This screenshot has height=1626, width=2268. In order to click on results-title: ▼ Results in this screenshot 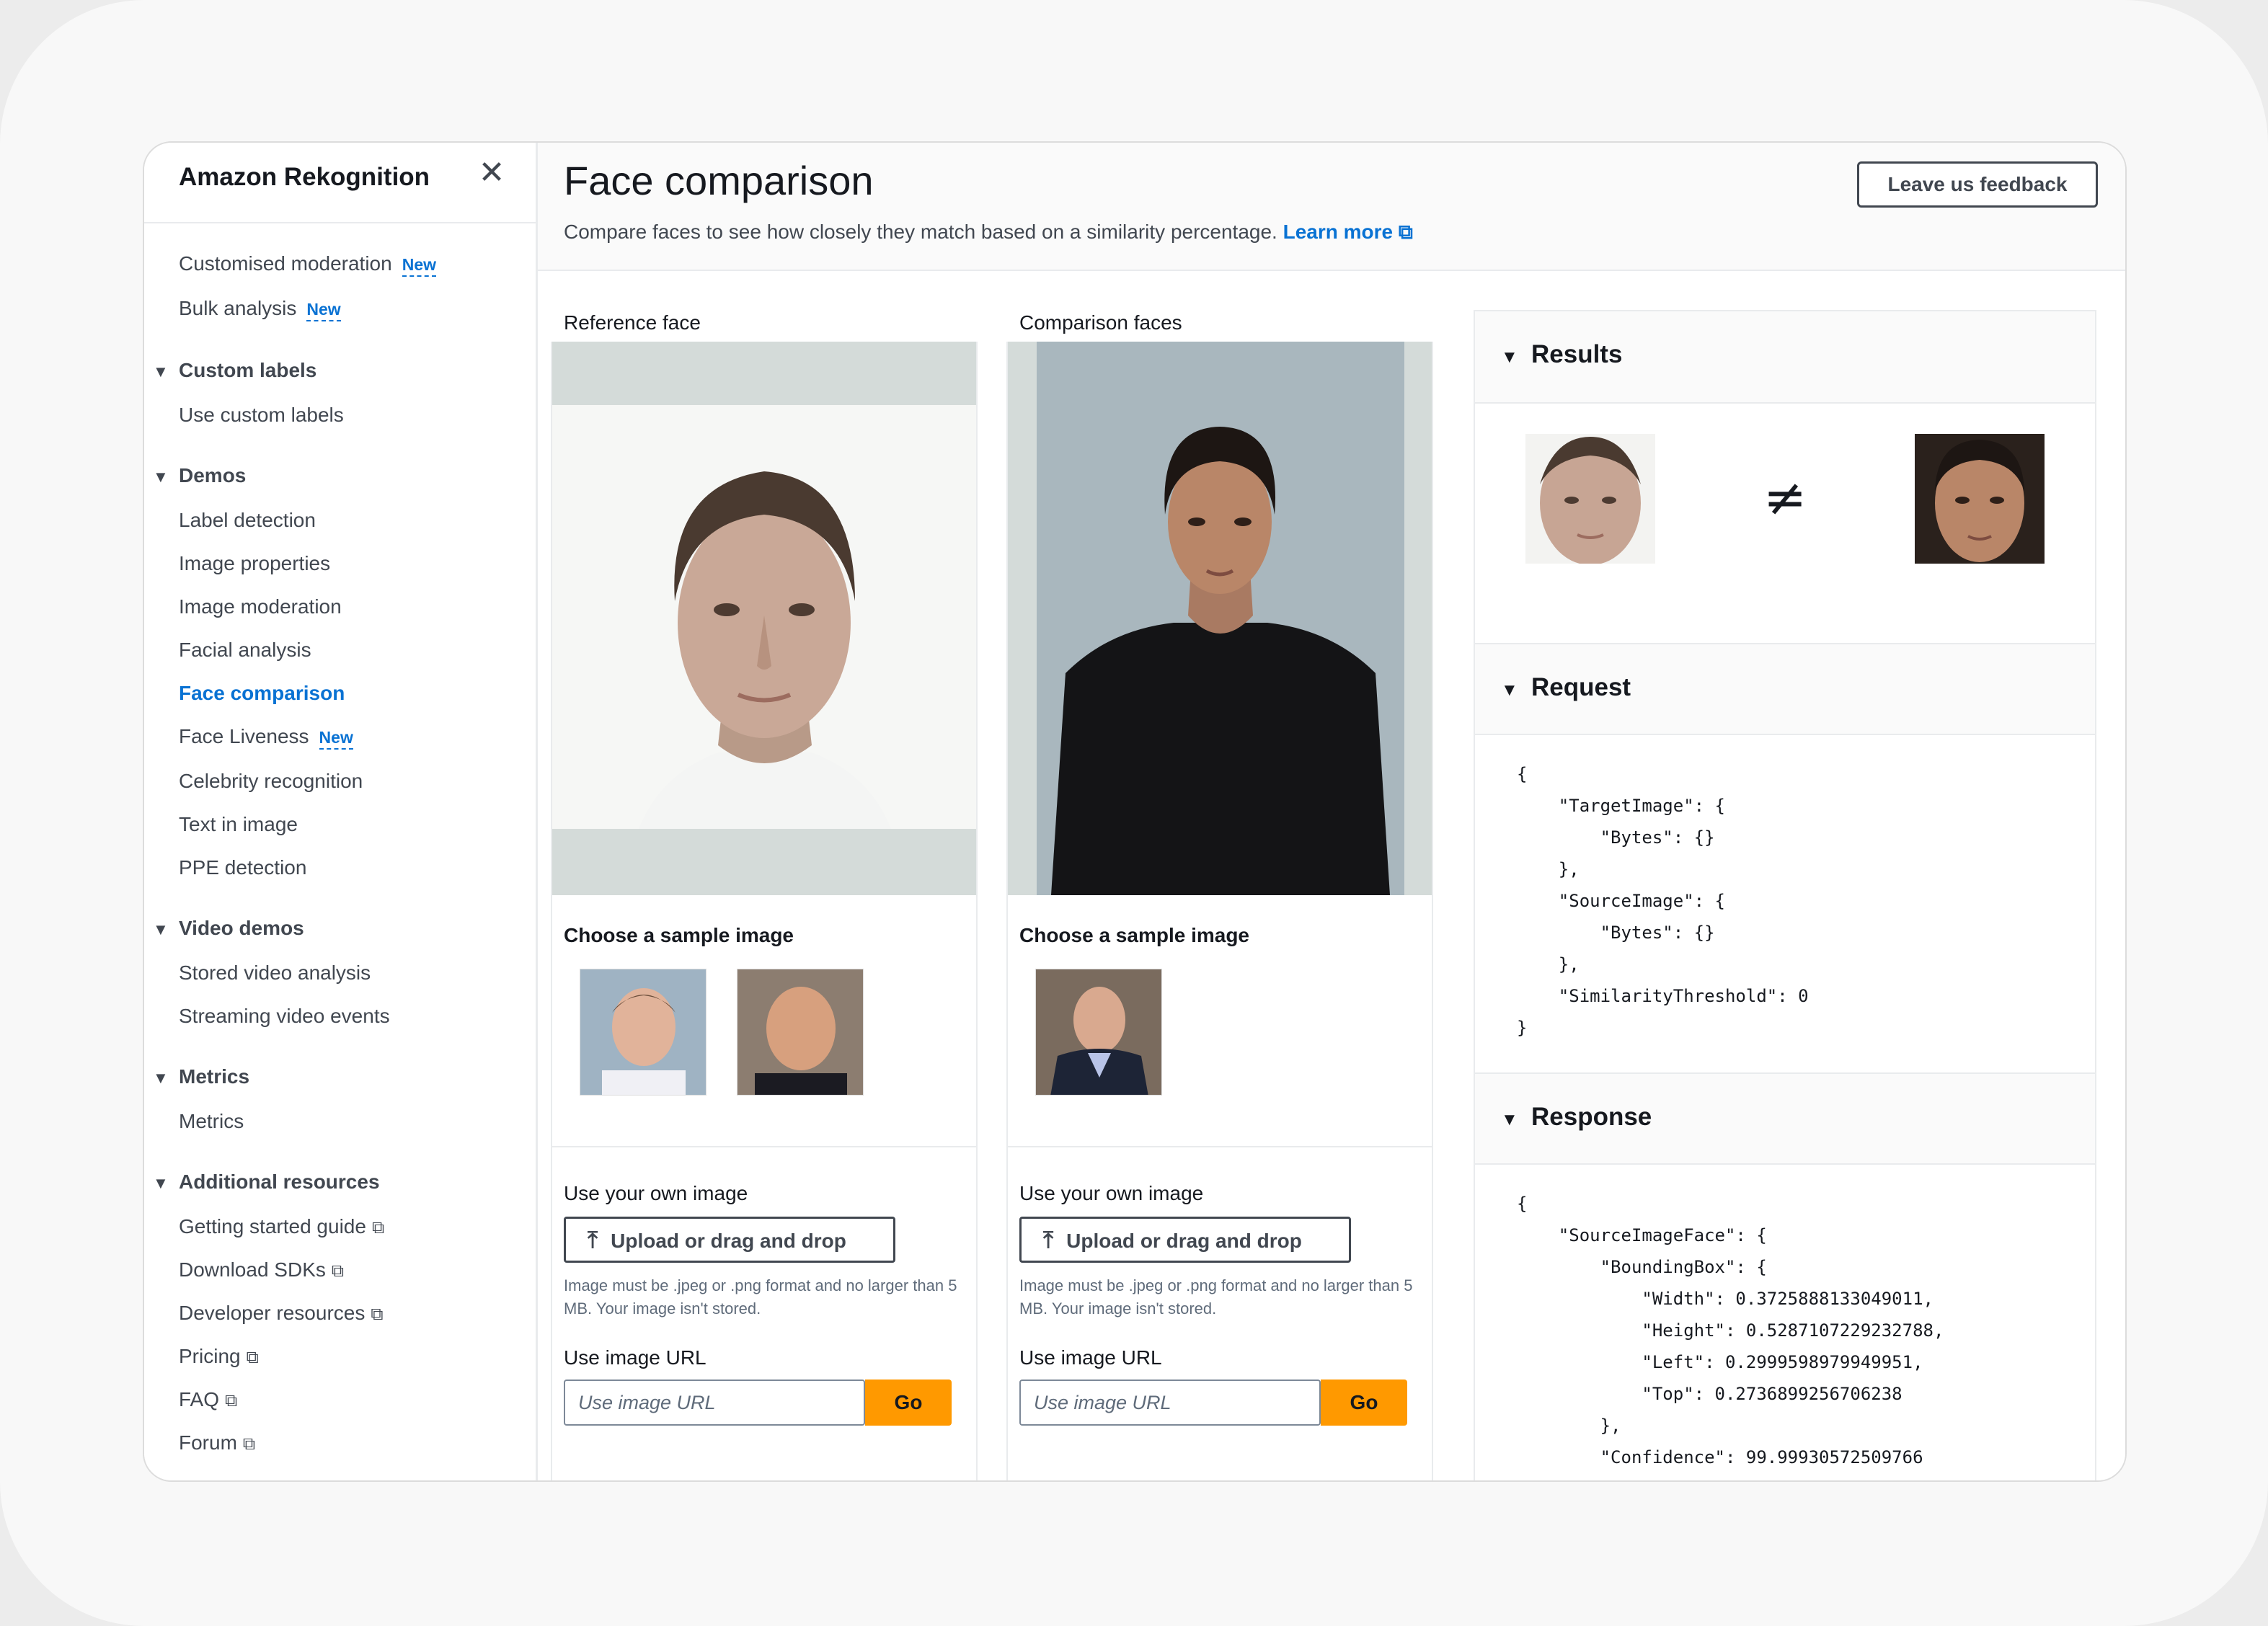, I will do `click(1561, 354)`.